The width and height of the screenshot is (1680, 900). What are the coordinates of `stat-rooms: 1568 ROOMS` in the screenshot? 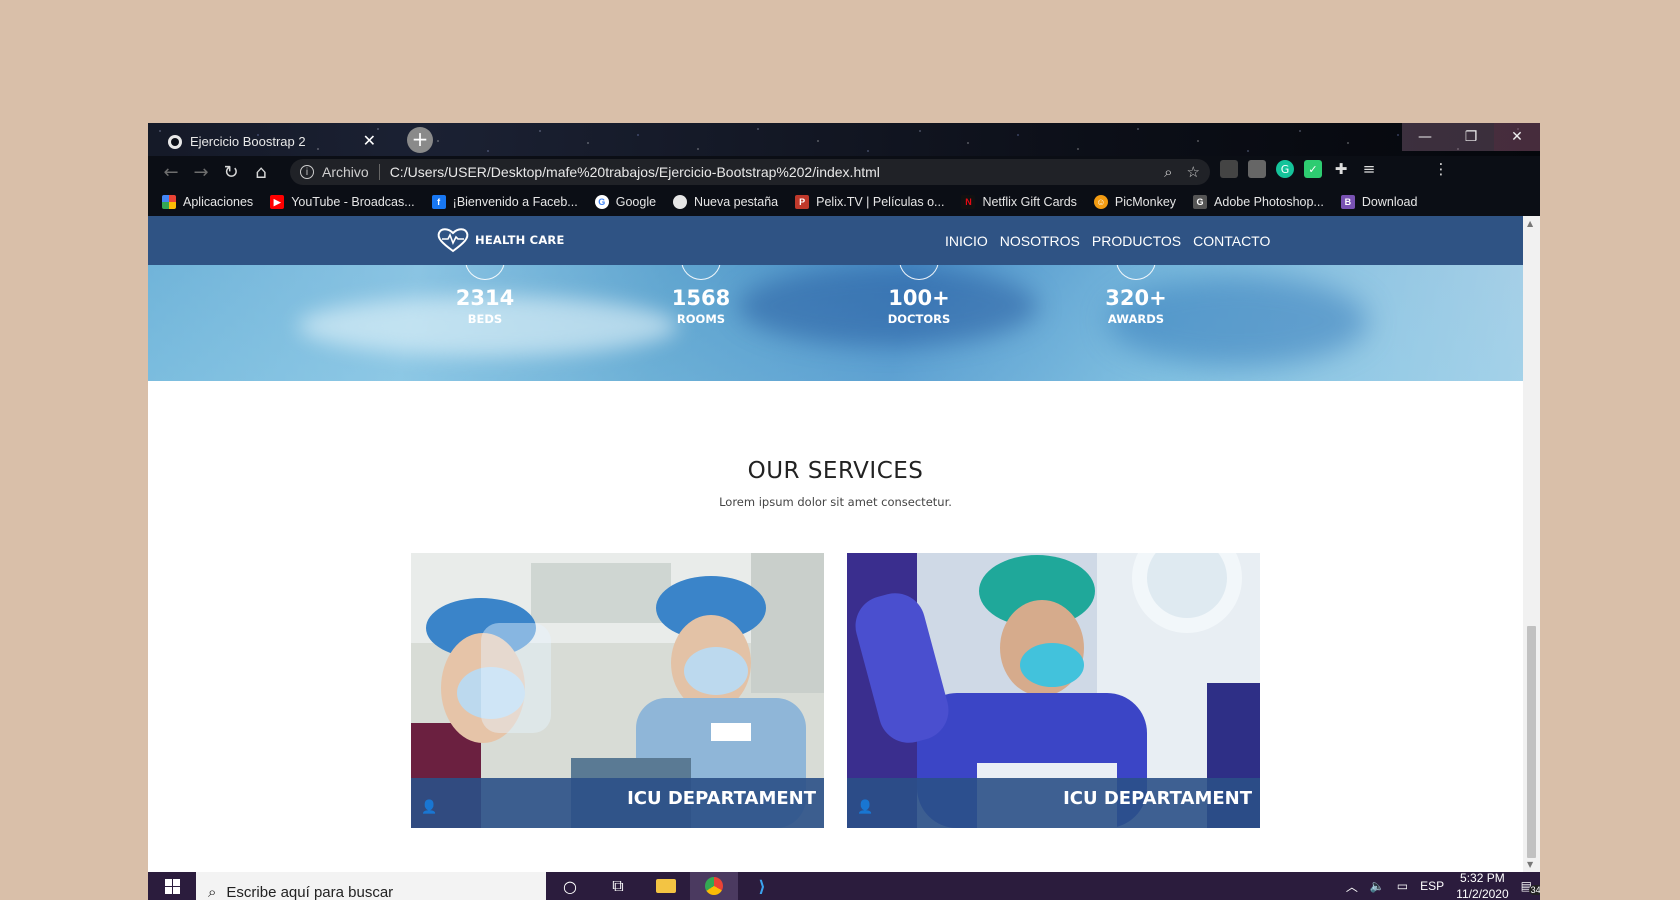 It's located at (701, 292).